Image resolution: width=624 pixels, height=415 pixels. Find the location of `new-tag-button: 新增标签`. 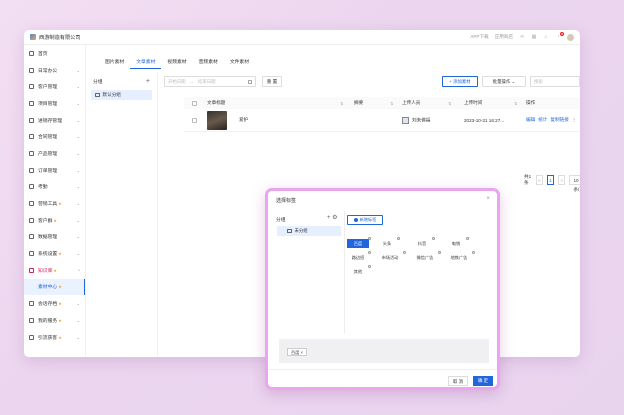

new-tag-button: 新增标签 is located at coordinates (365, 220).